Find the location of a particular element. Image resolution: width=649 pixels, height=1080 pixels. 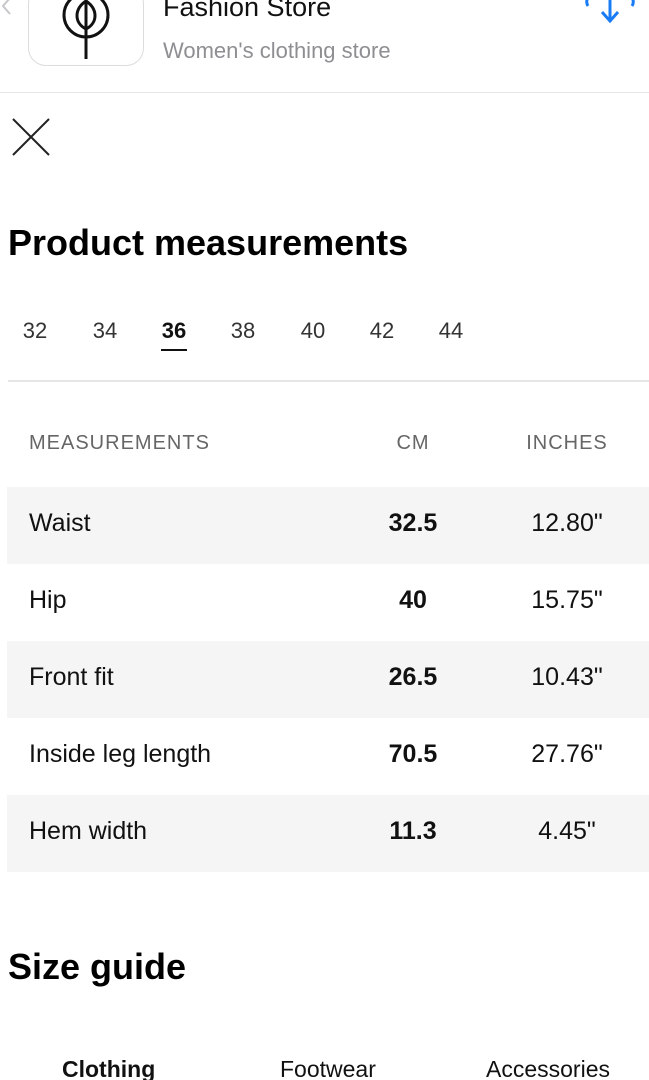

size-tabs: 32 34 36 38 40 42 44 is located at coordinates (324, 338).